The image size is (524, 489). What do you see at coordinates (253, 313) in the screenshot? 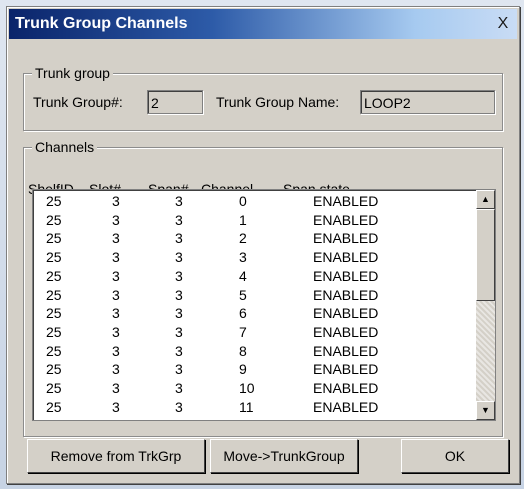
I see `table-row: 25 3 3 6 ENABLED` at bounding box center [253, 313].